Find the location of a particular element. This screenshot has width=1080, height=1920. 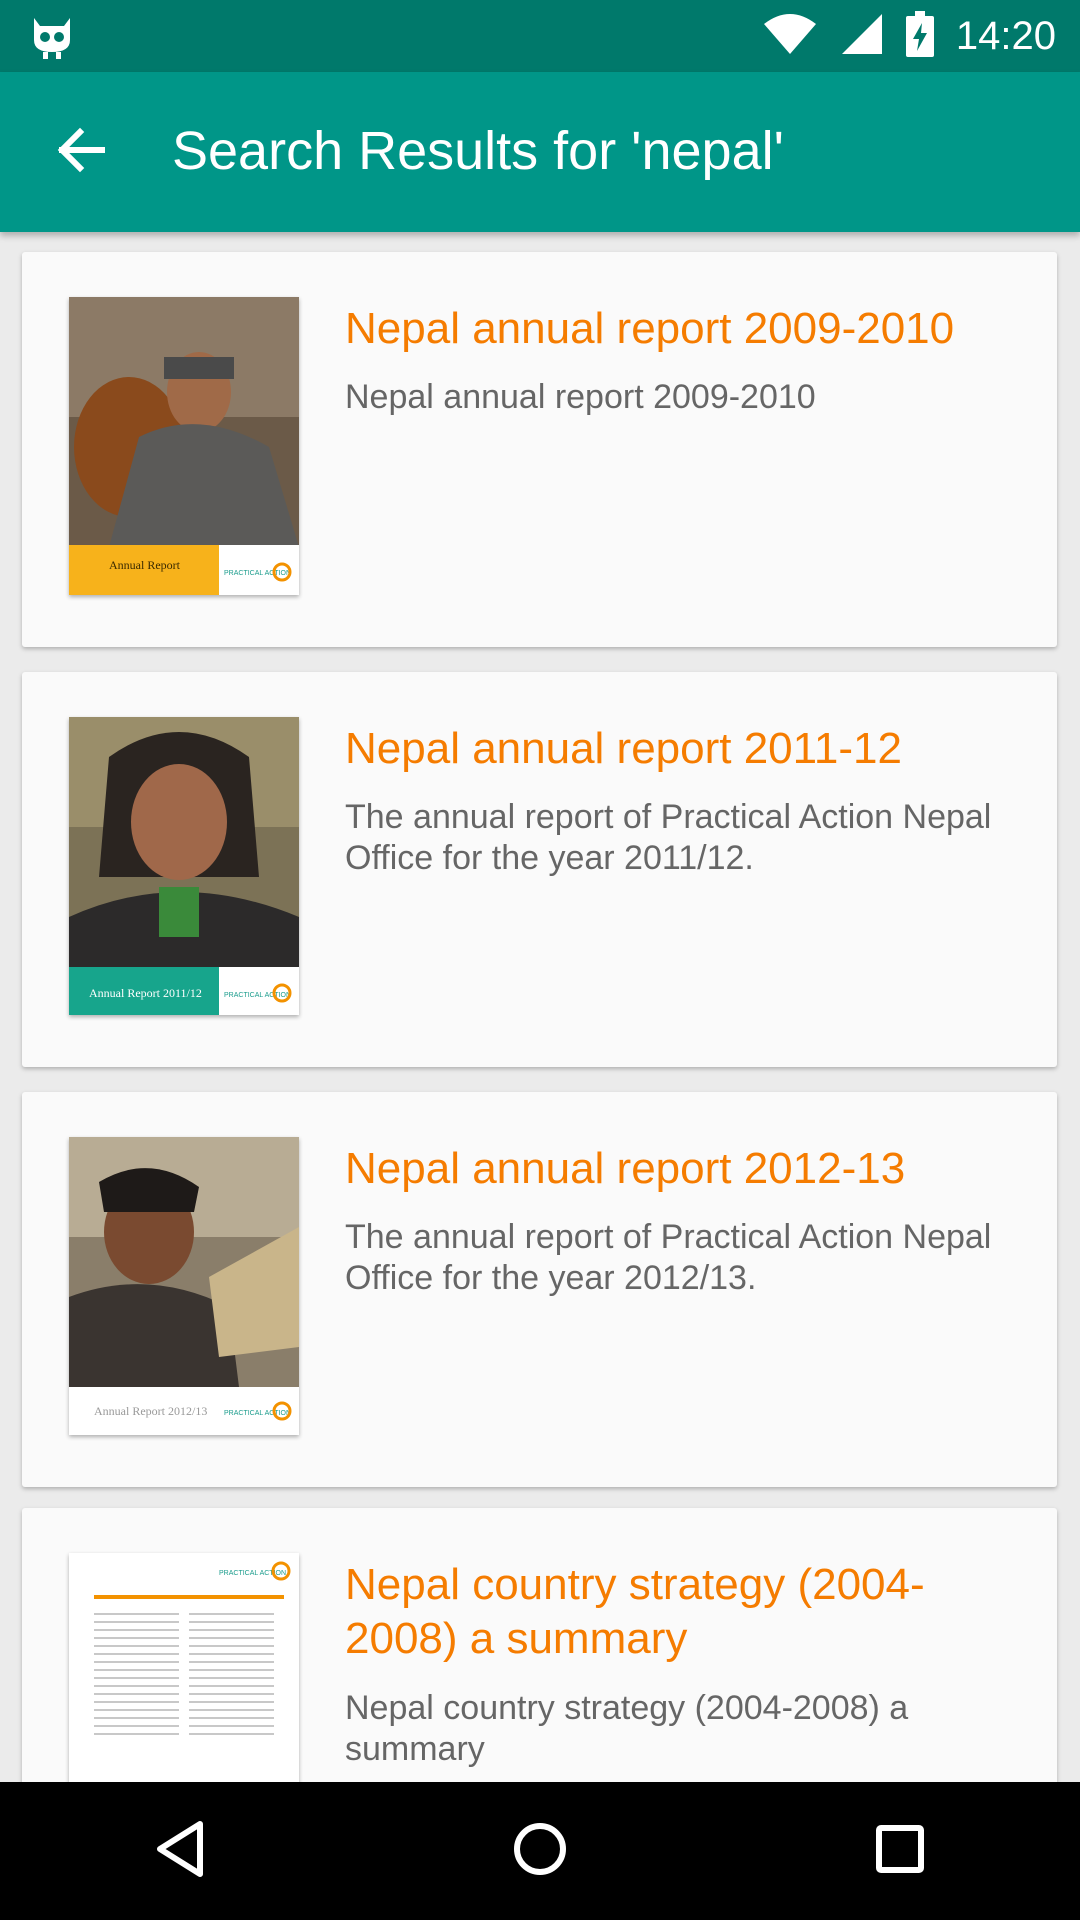

report-cover-thumbnail: Annual Report 2011/12 PRACTICAL ACTION is located at coordinates (184, 866).